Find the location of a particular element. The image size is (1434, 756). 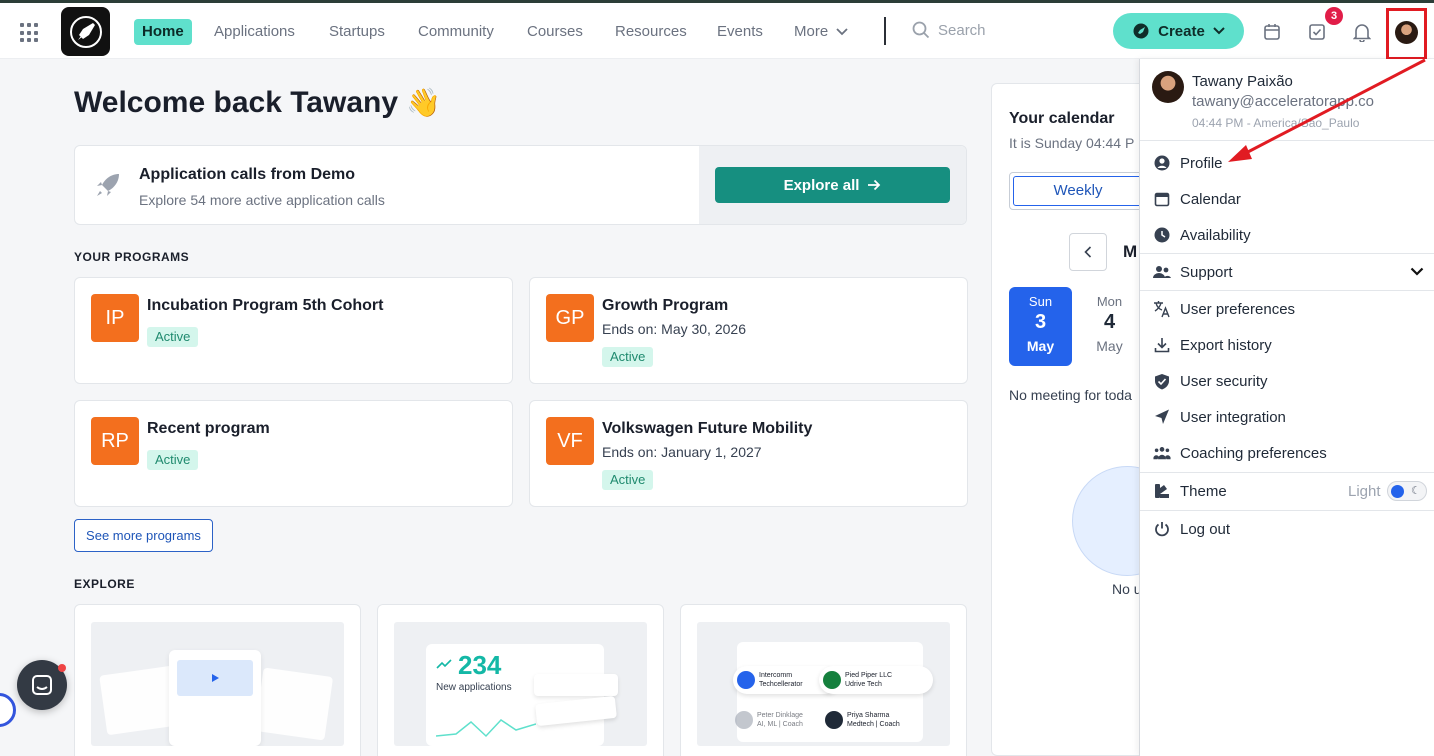

explore-card-courses is located at coordinates (217, 680).